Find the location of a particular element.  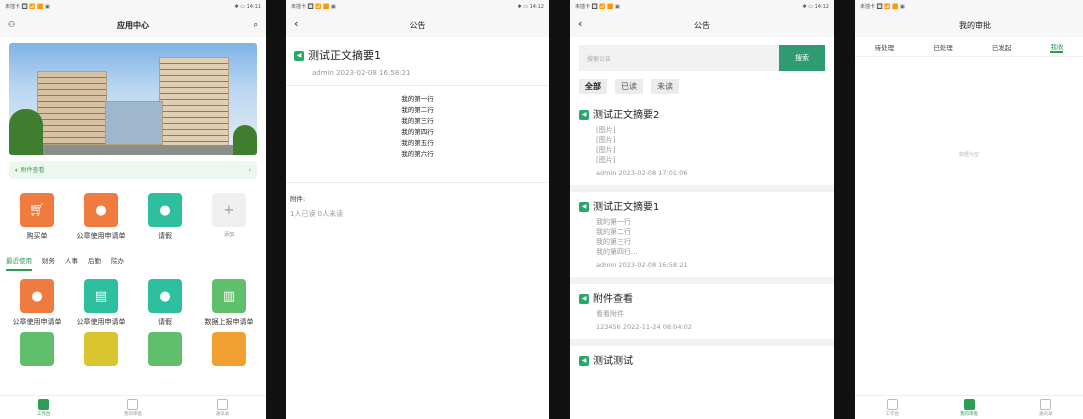

page-title: 公告 is located at coordinates (417, 25).